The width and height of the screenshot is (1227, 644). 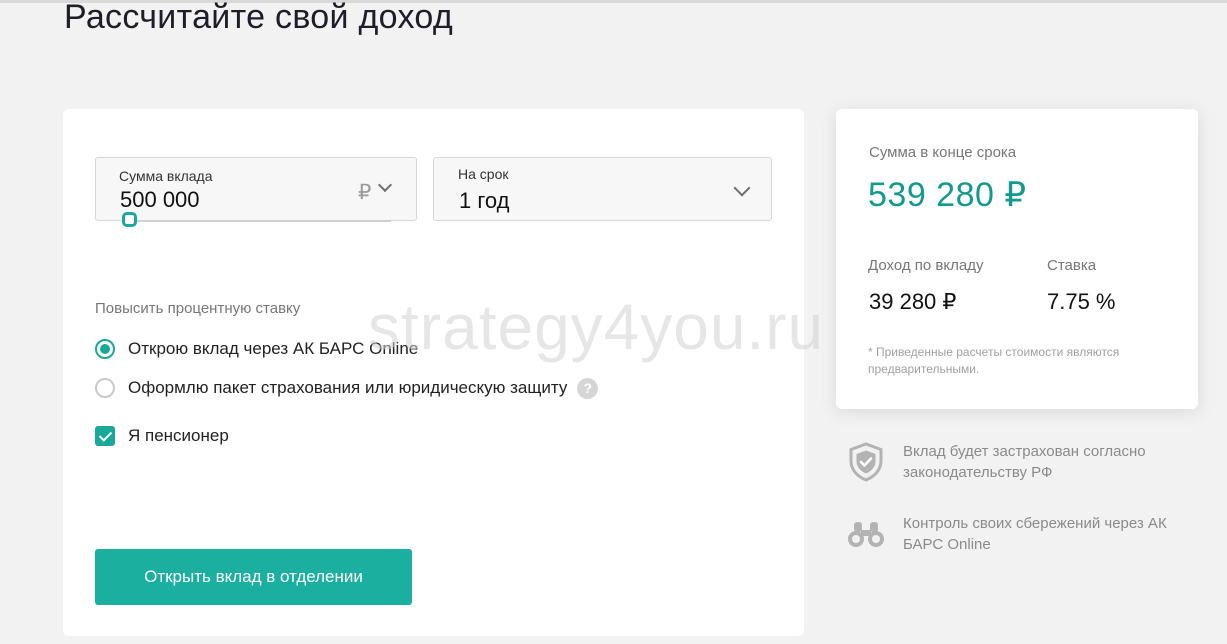 I want to click on raise-rate-label: Повысить процентную ставку, so click(x=198, y=308).